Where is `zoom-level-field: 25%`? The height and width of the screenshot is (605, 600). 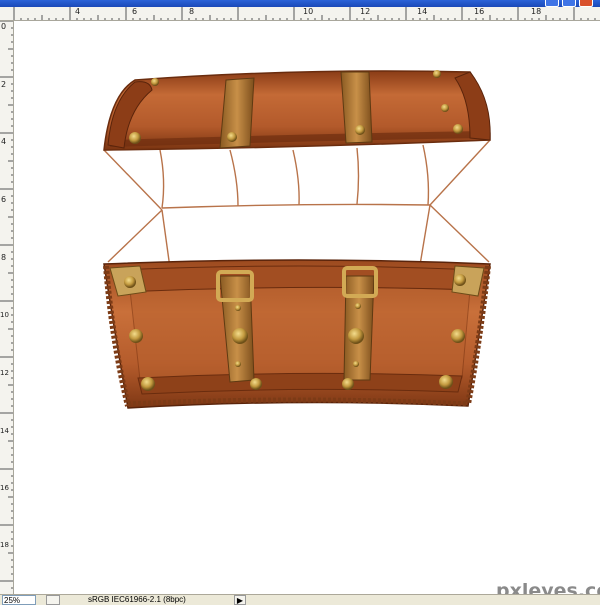 zoom-level-field: 25% is located at coordinates (19, 600).